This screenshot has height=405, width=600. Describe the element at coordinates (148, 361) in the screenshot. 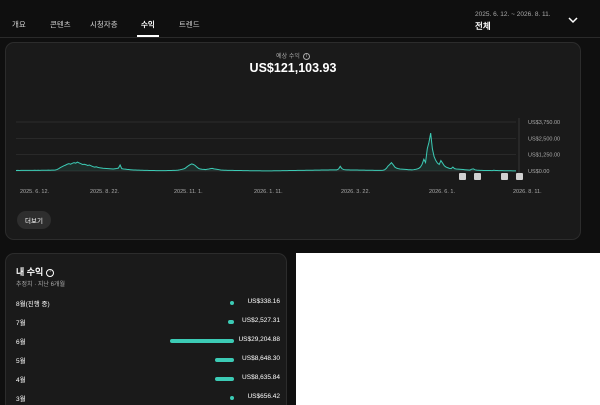

I see `earnings-row: 5월 US$8,648.30` at that location.